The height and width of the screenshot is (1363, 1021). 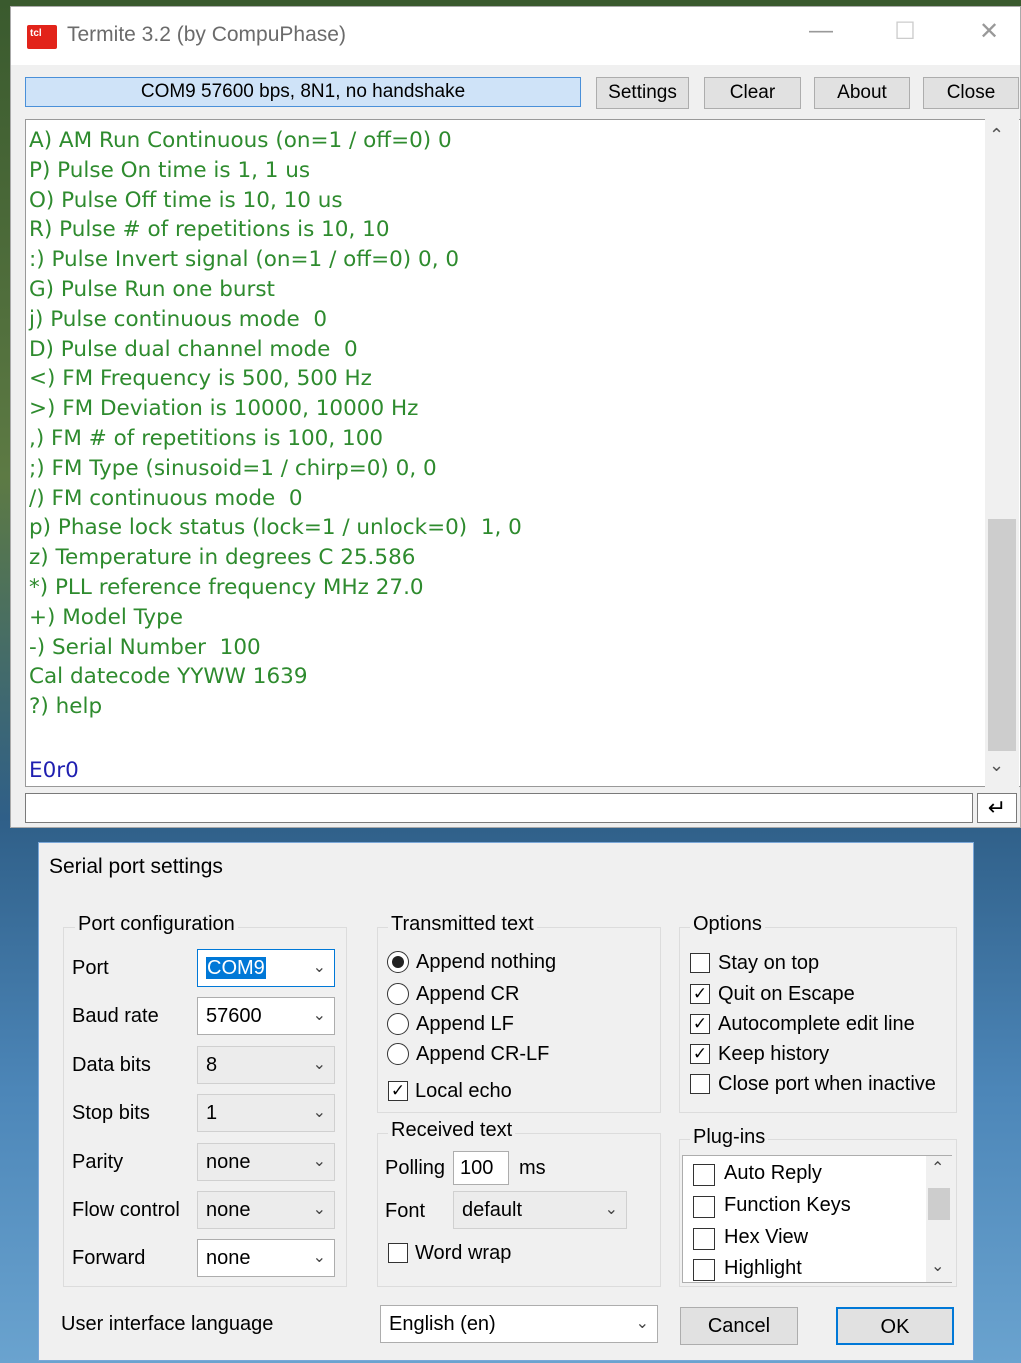 What do you see at coordinates (109, 1258) in the screenshot?
I see `forward-label: Forward` at bounding box center [109, 1258].